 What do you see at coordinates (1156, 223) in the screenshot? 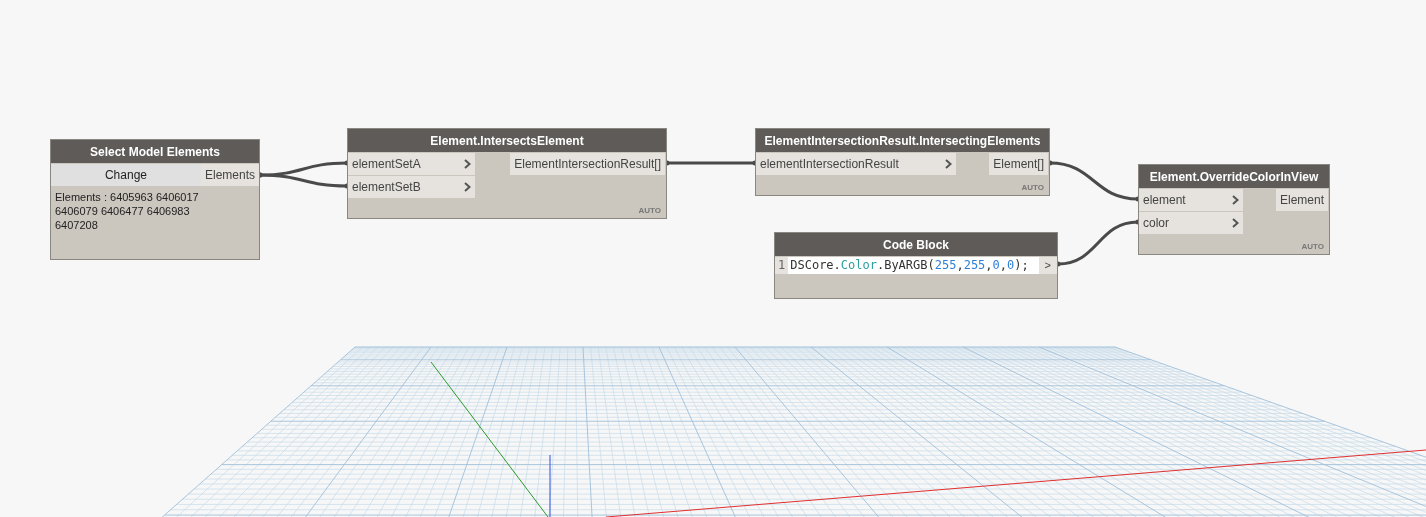
I see `port-label: color` at bounding box center [1156, 223].